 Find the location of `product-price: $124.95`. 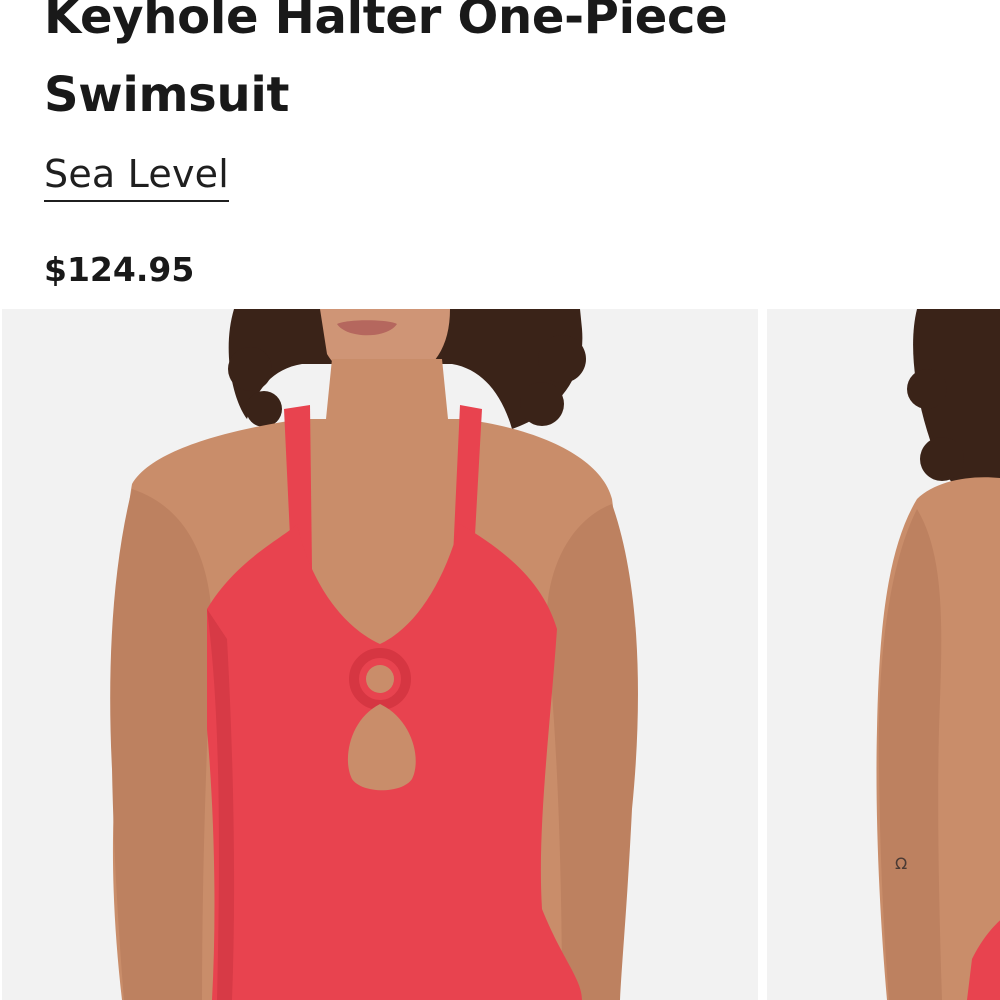

product-price: $124.95 is located at coordinates (119, 269).